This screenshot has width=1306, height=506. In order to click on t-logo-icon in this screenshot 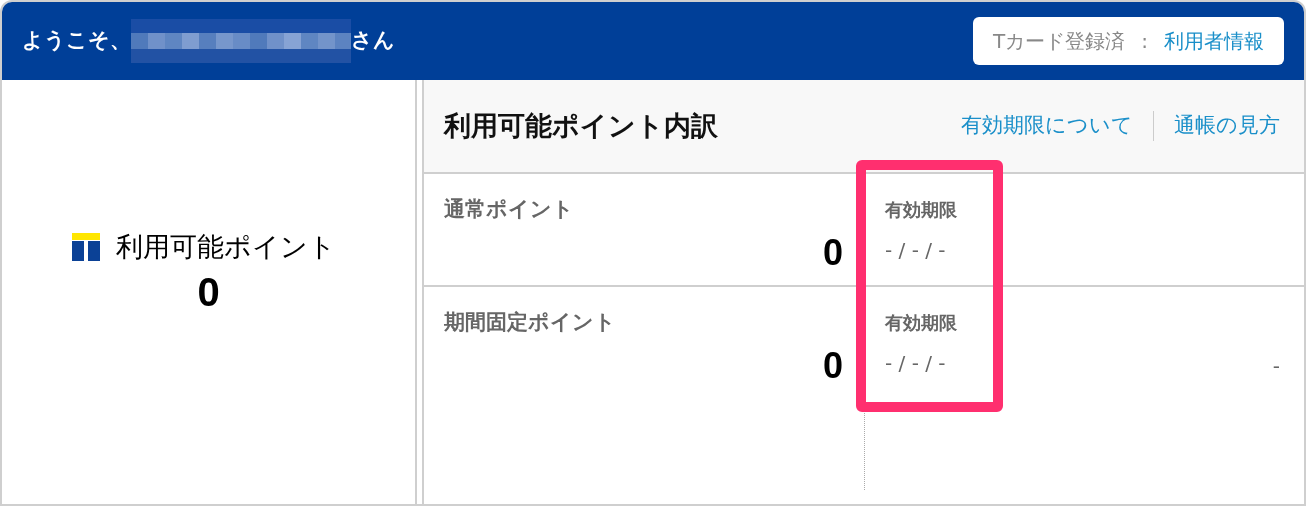, I will do `click(85, 247)`.